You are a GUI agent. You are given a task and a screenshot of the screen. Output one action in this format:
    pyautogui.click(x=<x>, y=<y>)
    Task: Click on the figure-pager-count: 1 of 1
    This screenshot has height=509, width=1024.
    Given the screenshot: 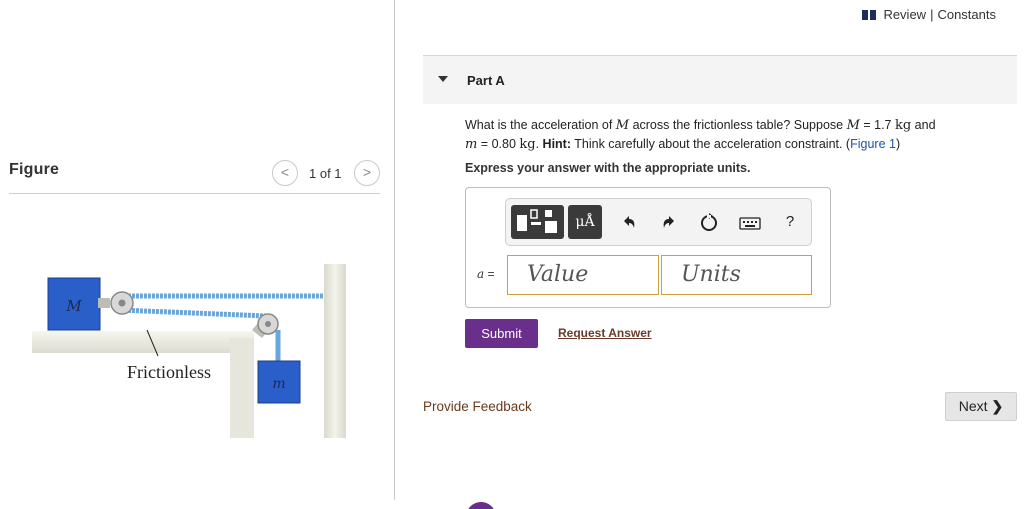 What is the action you would take?
    pyautogui.click(x=325, y=173)
    